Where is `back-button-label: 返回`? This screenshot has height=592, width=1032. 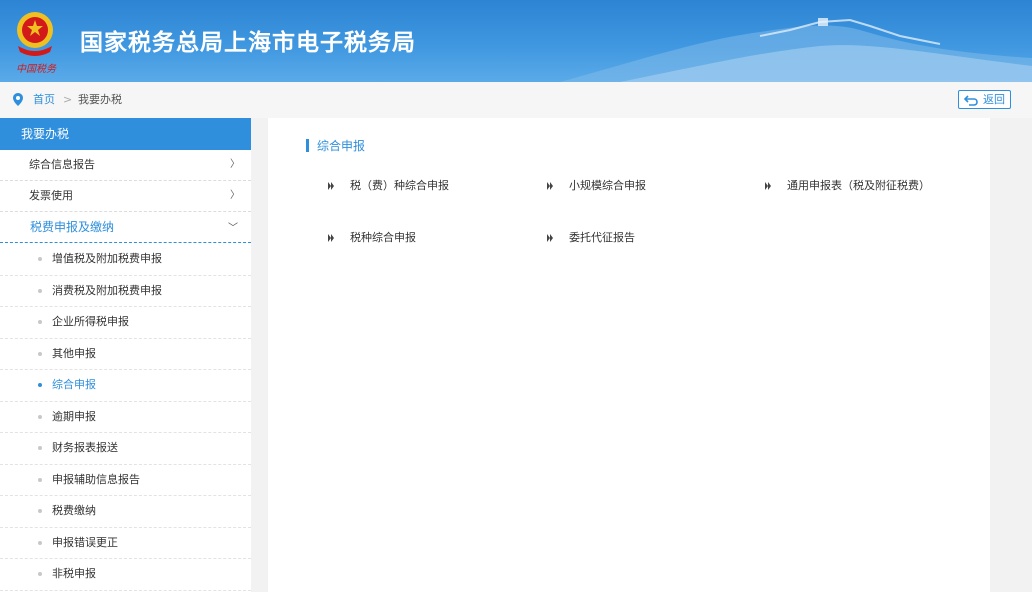 back-button-label: 返回 is located at coordinates (994, 99).